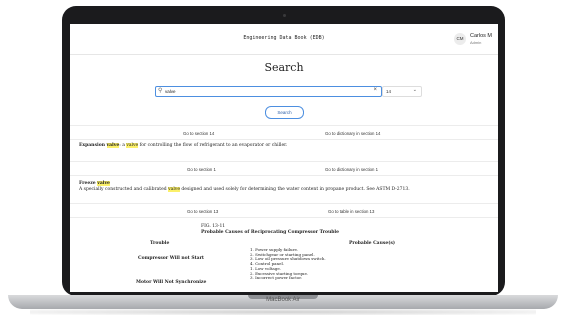 This screenshot has width=566, height=324. What do you see at coordinates (375, 90) in the screenshot?
I see `close-icon: ×` at bounding box center [375, 90].